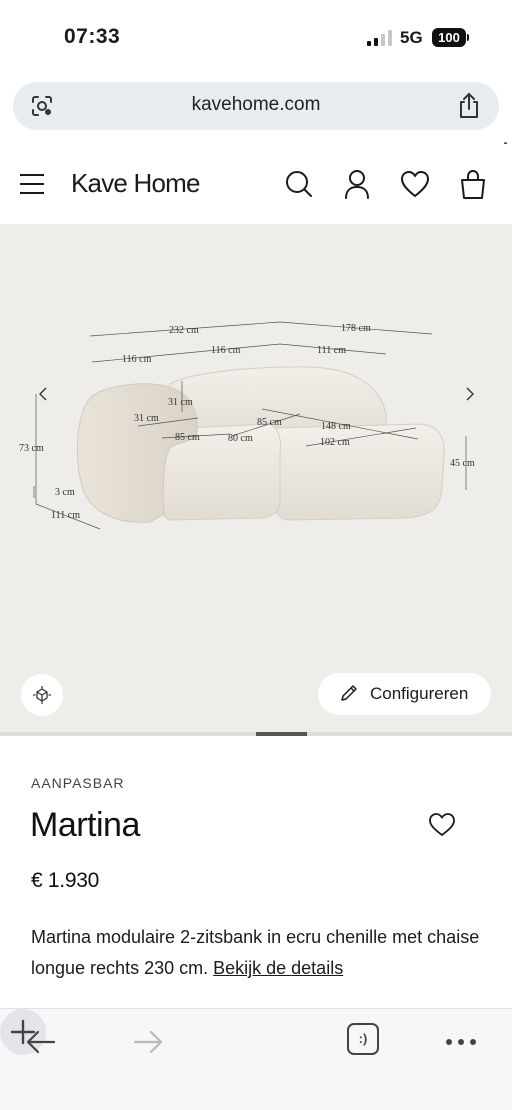 This screenshot has height=1110, width=512. I want to click on dim-seat-height: 45 cm, so click(462, 463).